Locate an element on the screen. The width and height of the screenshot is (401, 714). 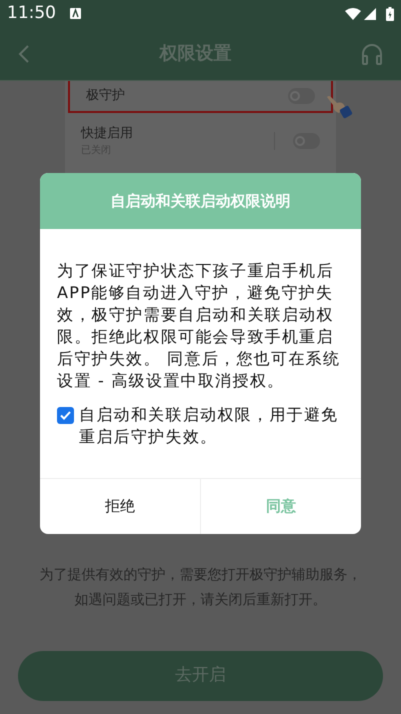
headphones-icon is located at coordinates (372, 53).